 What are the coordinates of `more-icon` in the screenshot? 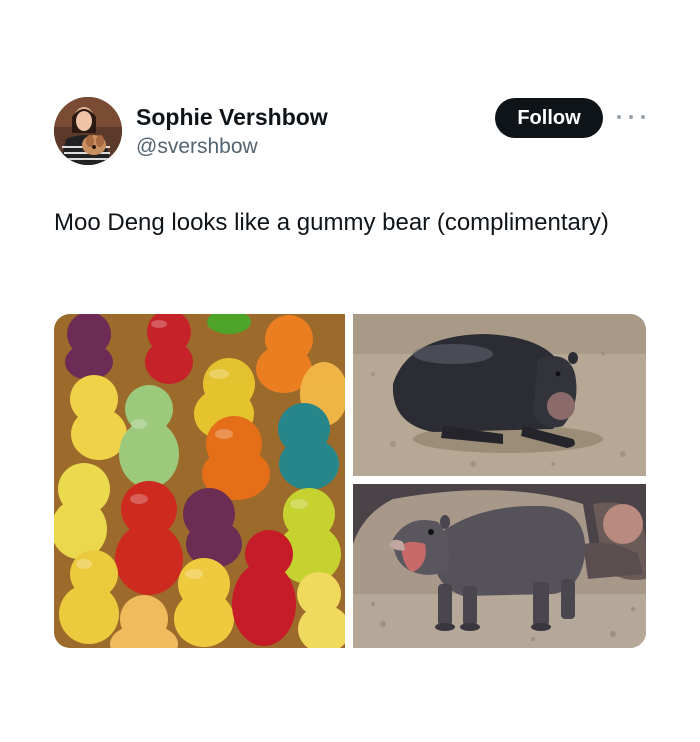 It's located at (631, 117).